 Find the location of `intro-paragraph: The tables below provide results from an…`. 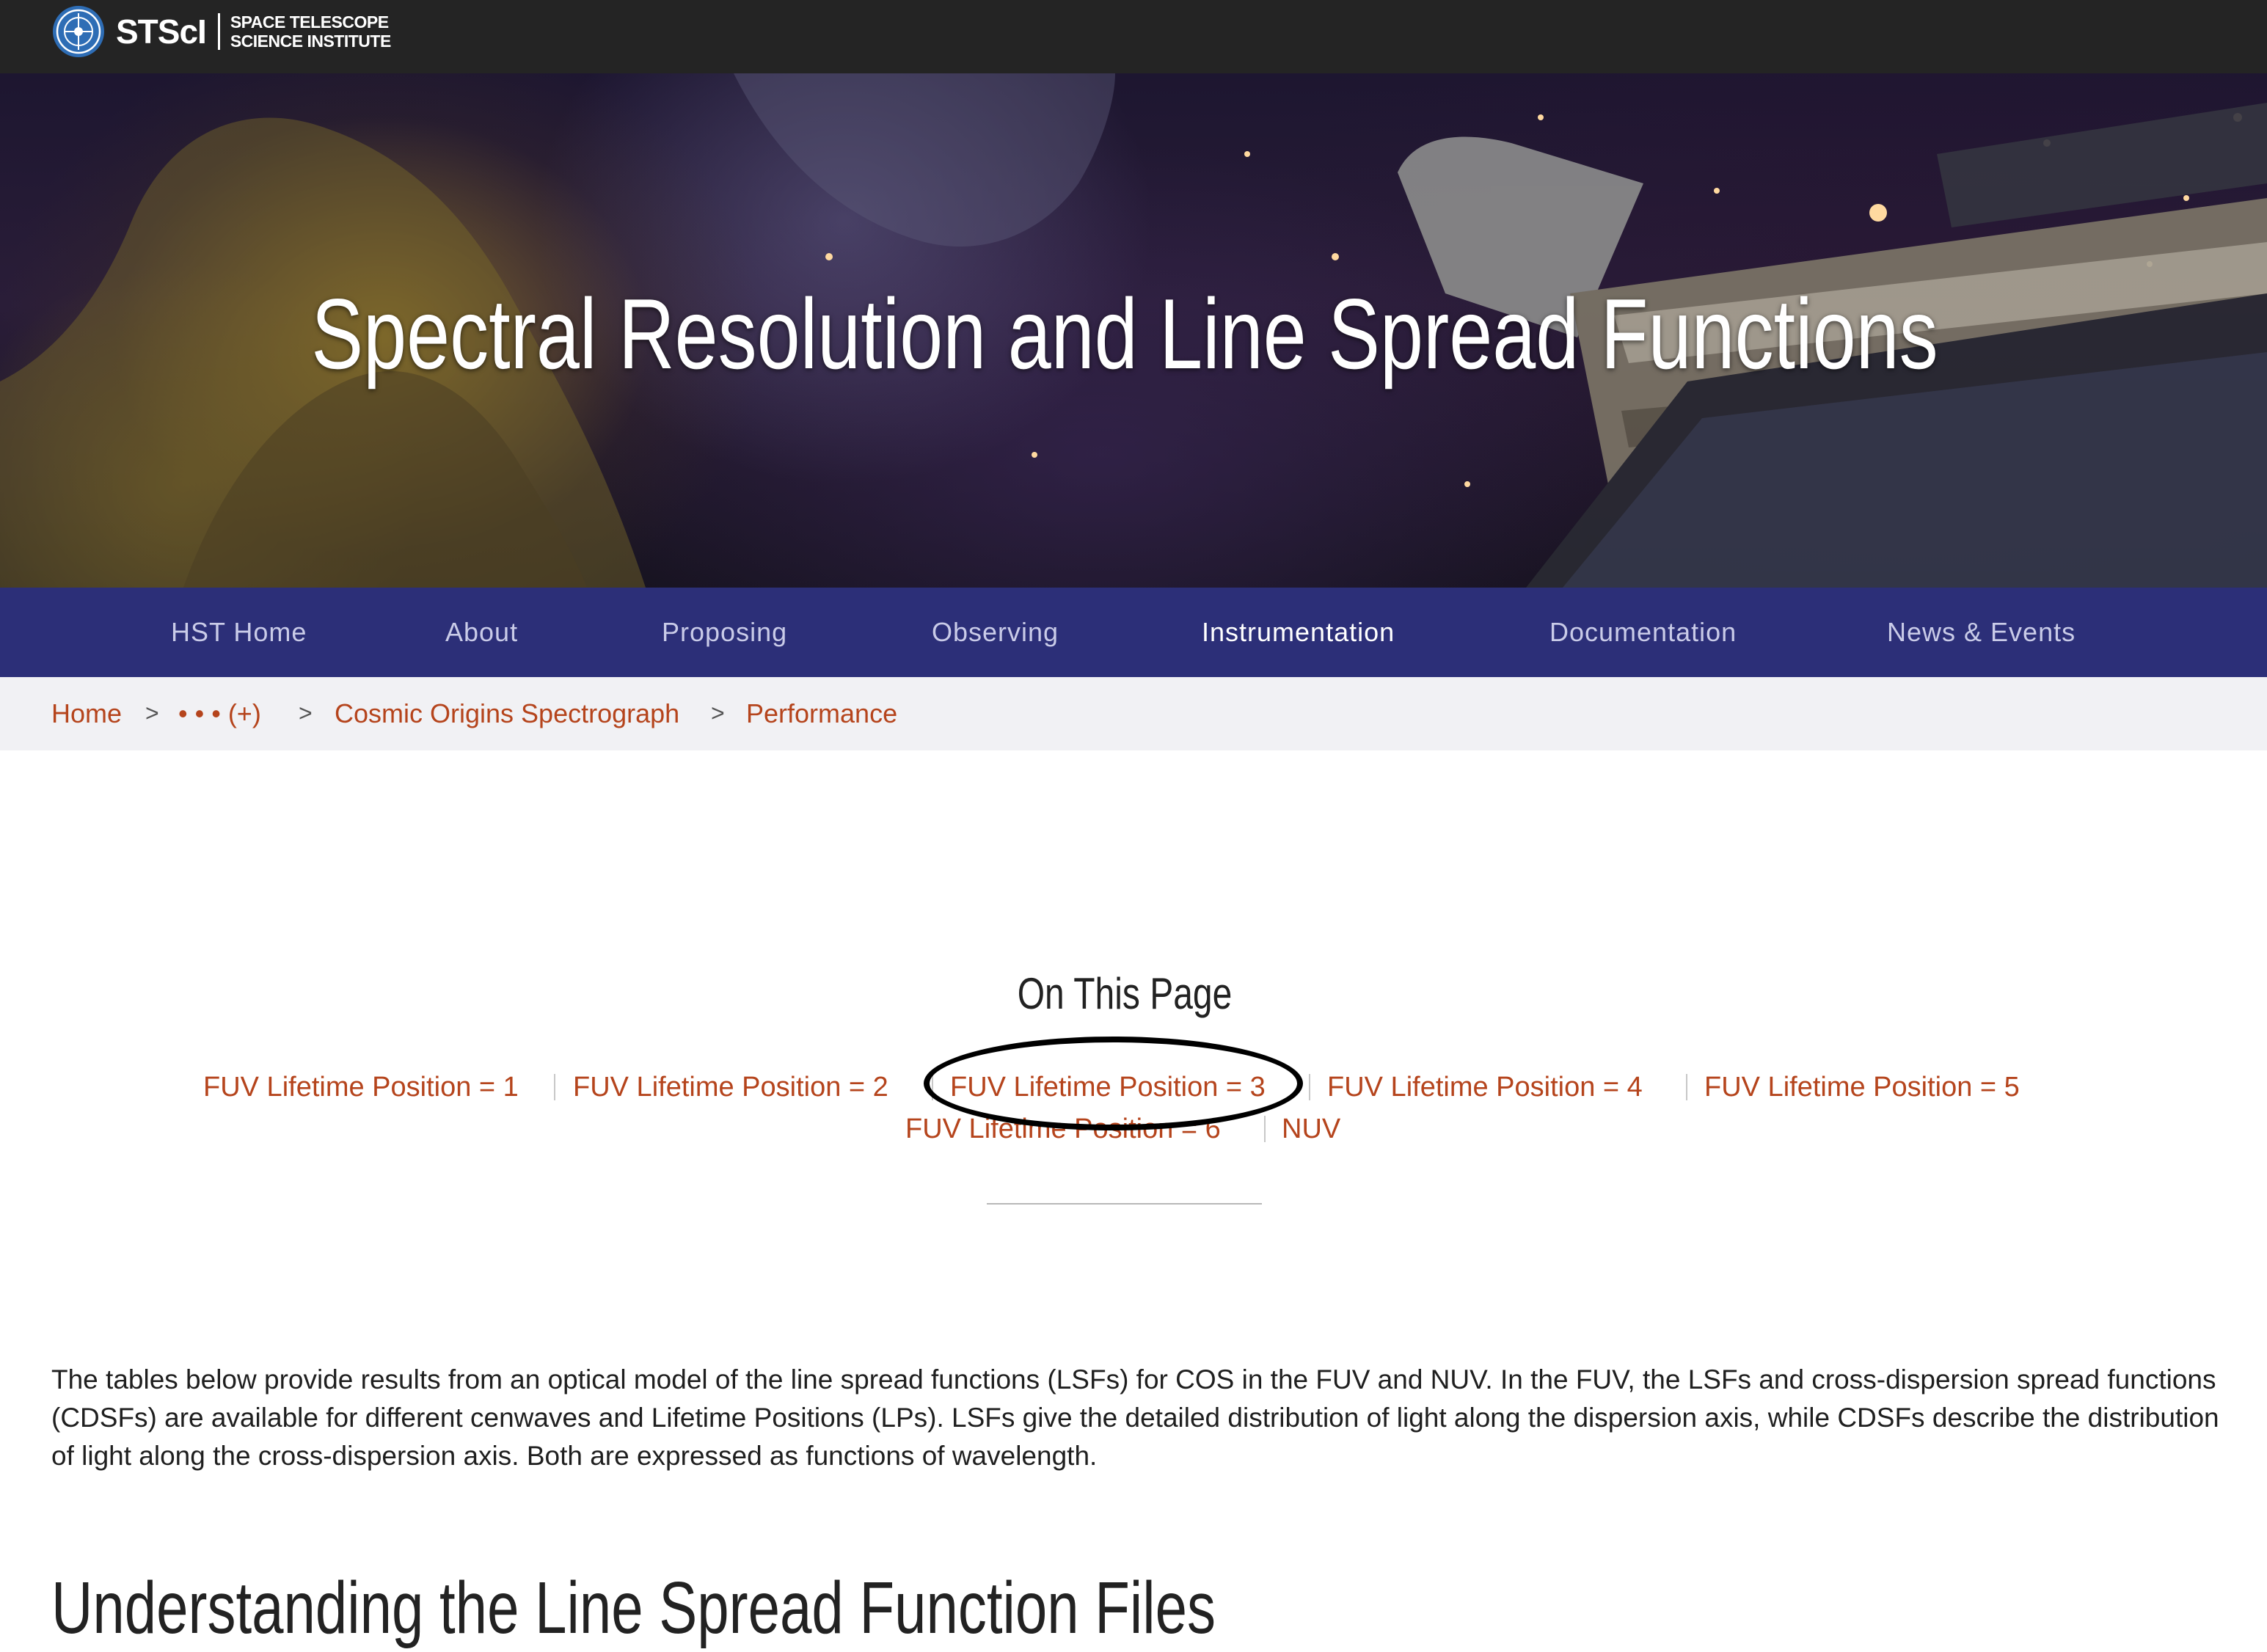

intro-paragraph: The tables below provide results from an… is located at coordinates (1137, 1418).